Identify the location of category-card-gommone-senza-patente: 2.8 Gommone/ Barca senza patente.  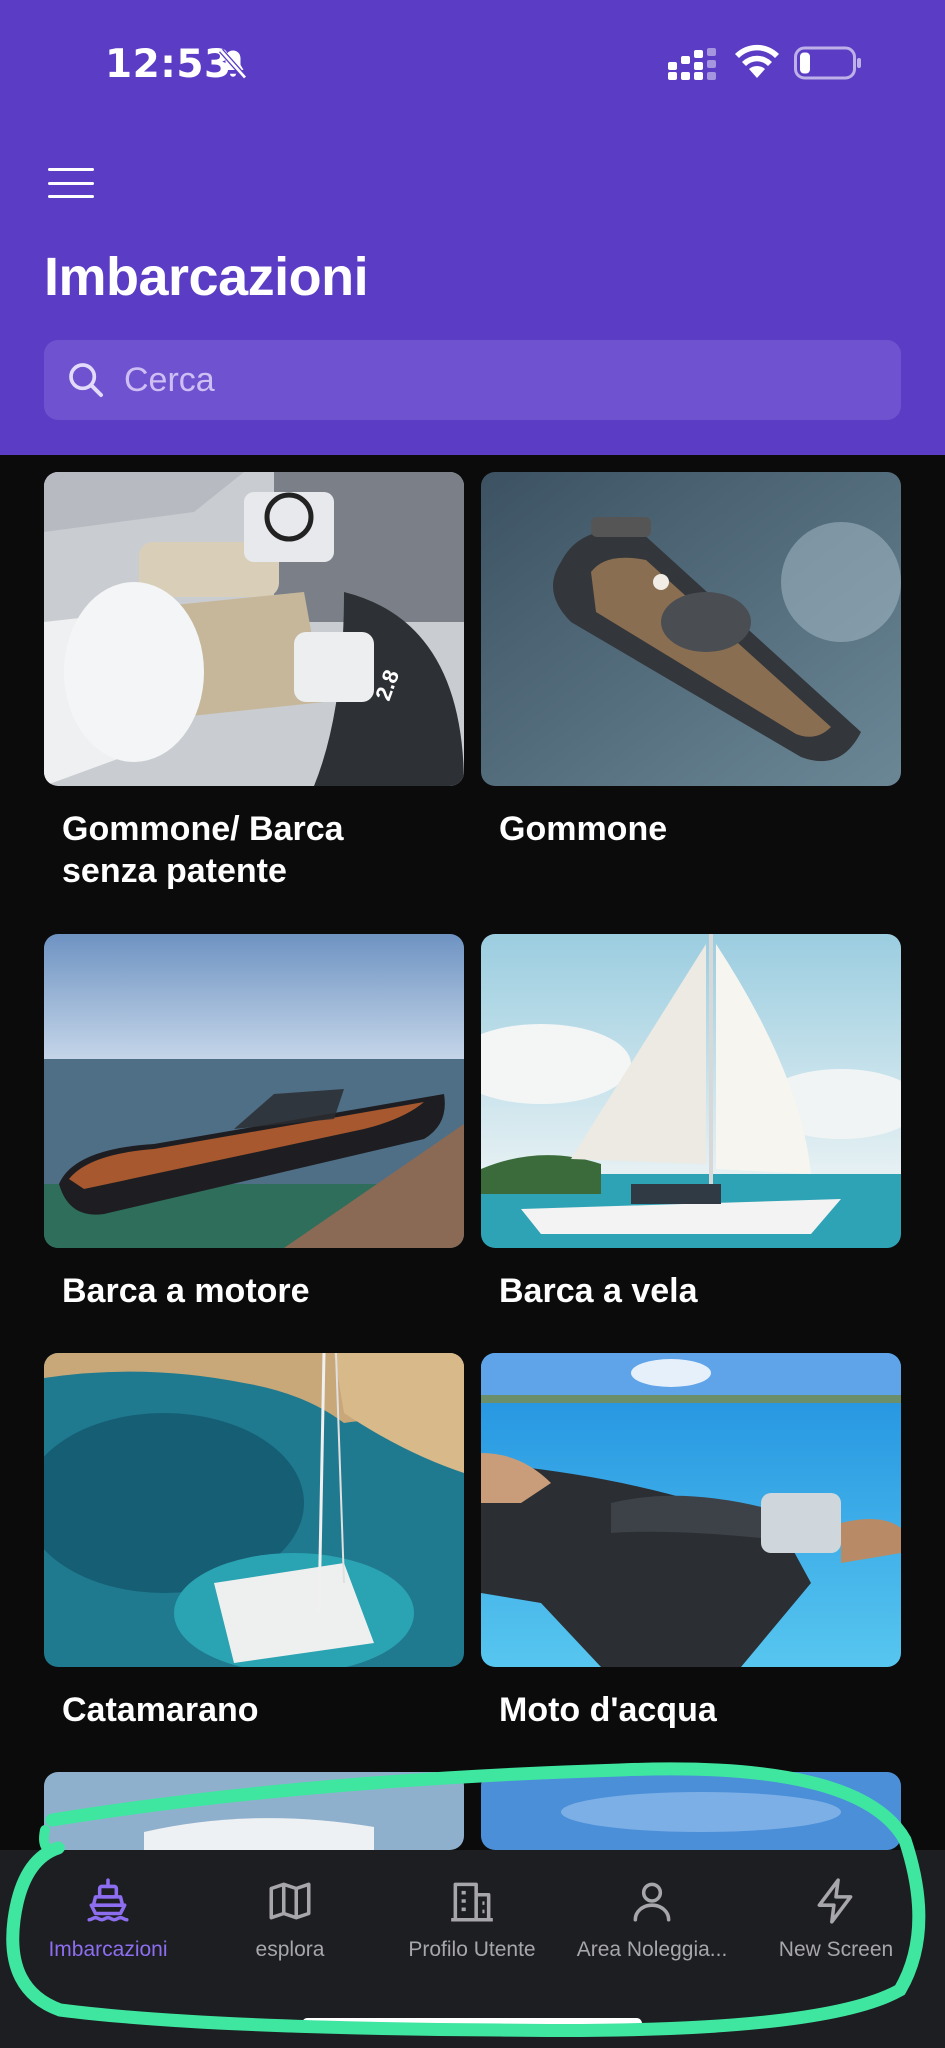
(254, 682).